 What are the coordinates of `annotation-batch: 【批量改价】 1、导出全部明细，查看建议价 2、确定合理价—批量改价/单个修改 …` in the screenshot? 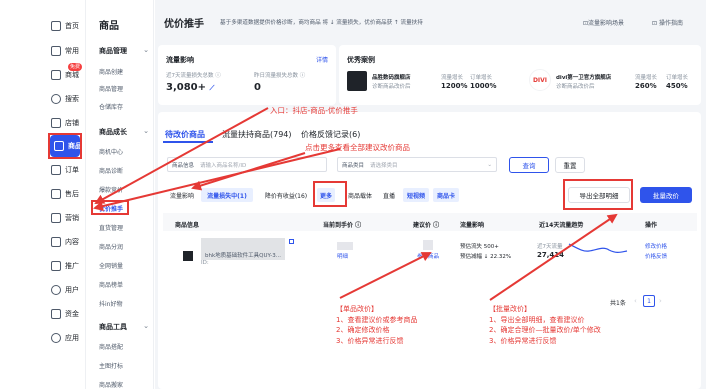 It's located at (545, 325).